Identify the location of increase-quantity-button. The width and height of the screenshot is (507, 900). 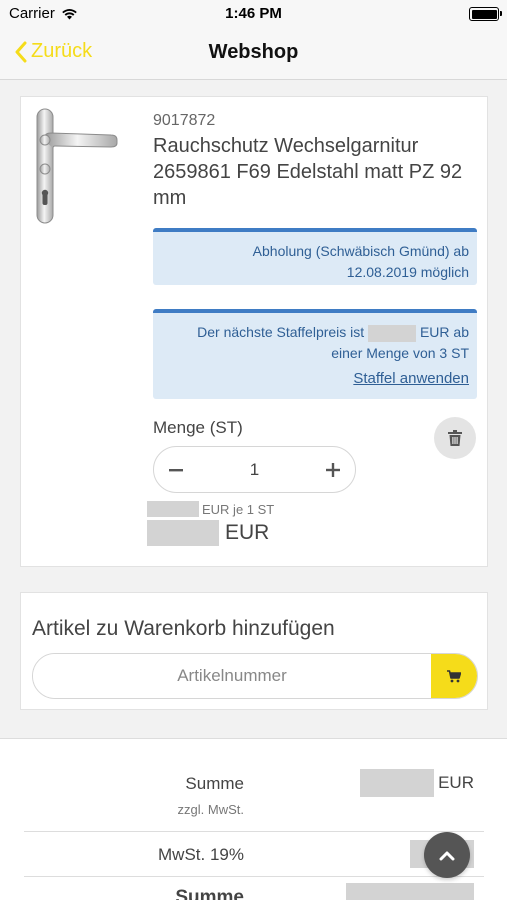
(333, 469).